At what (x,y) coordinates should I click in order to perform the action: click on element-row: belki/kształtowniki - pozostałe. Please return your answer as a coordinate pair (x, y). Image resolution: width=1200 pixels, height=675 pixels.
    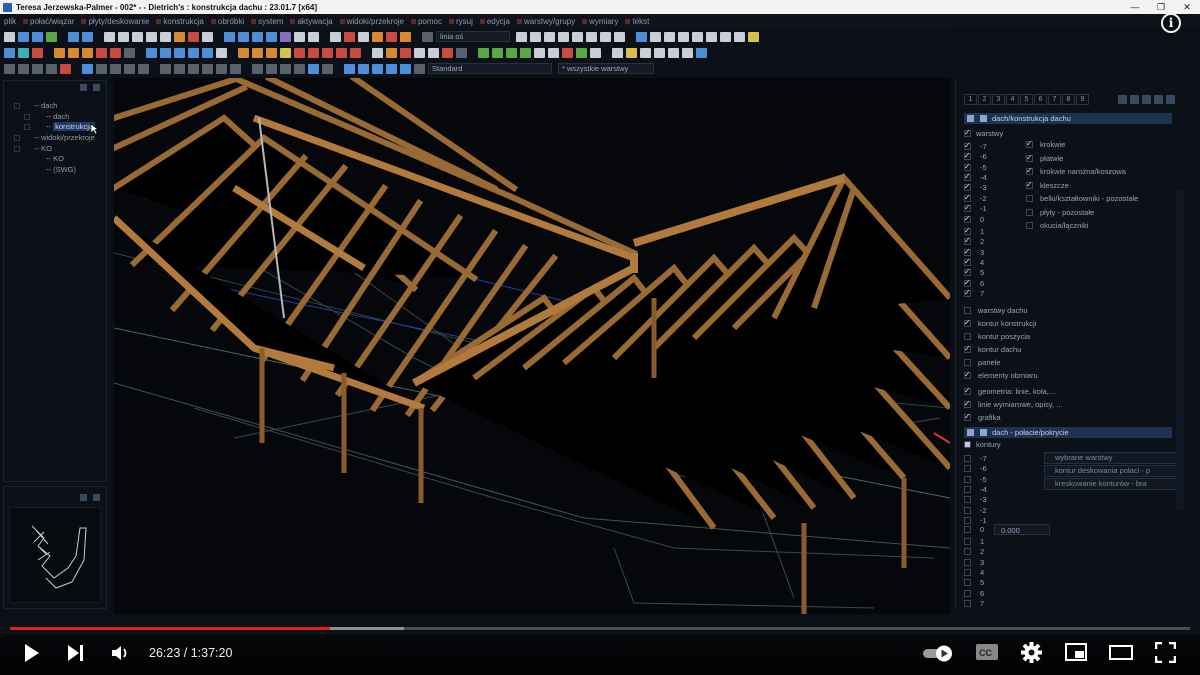
    Looking at the image, I should click on (1082, 198).